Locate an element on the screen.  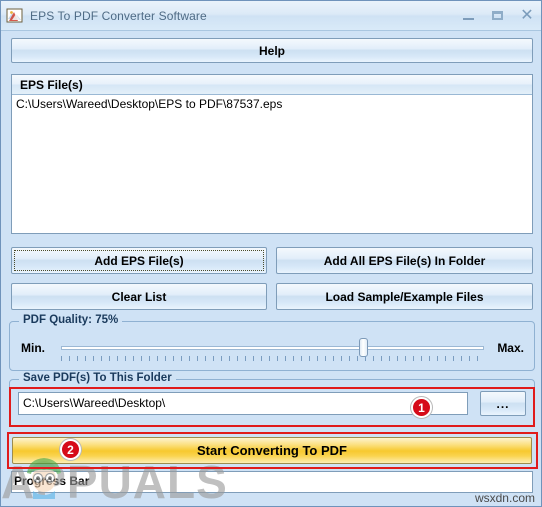
slider-max-label: Max. is located at coordinates (510, 348).